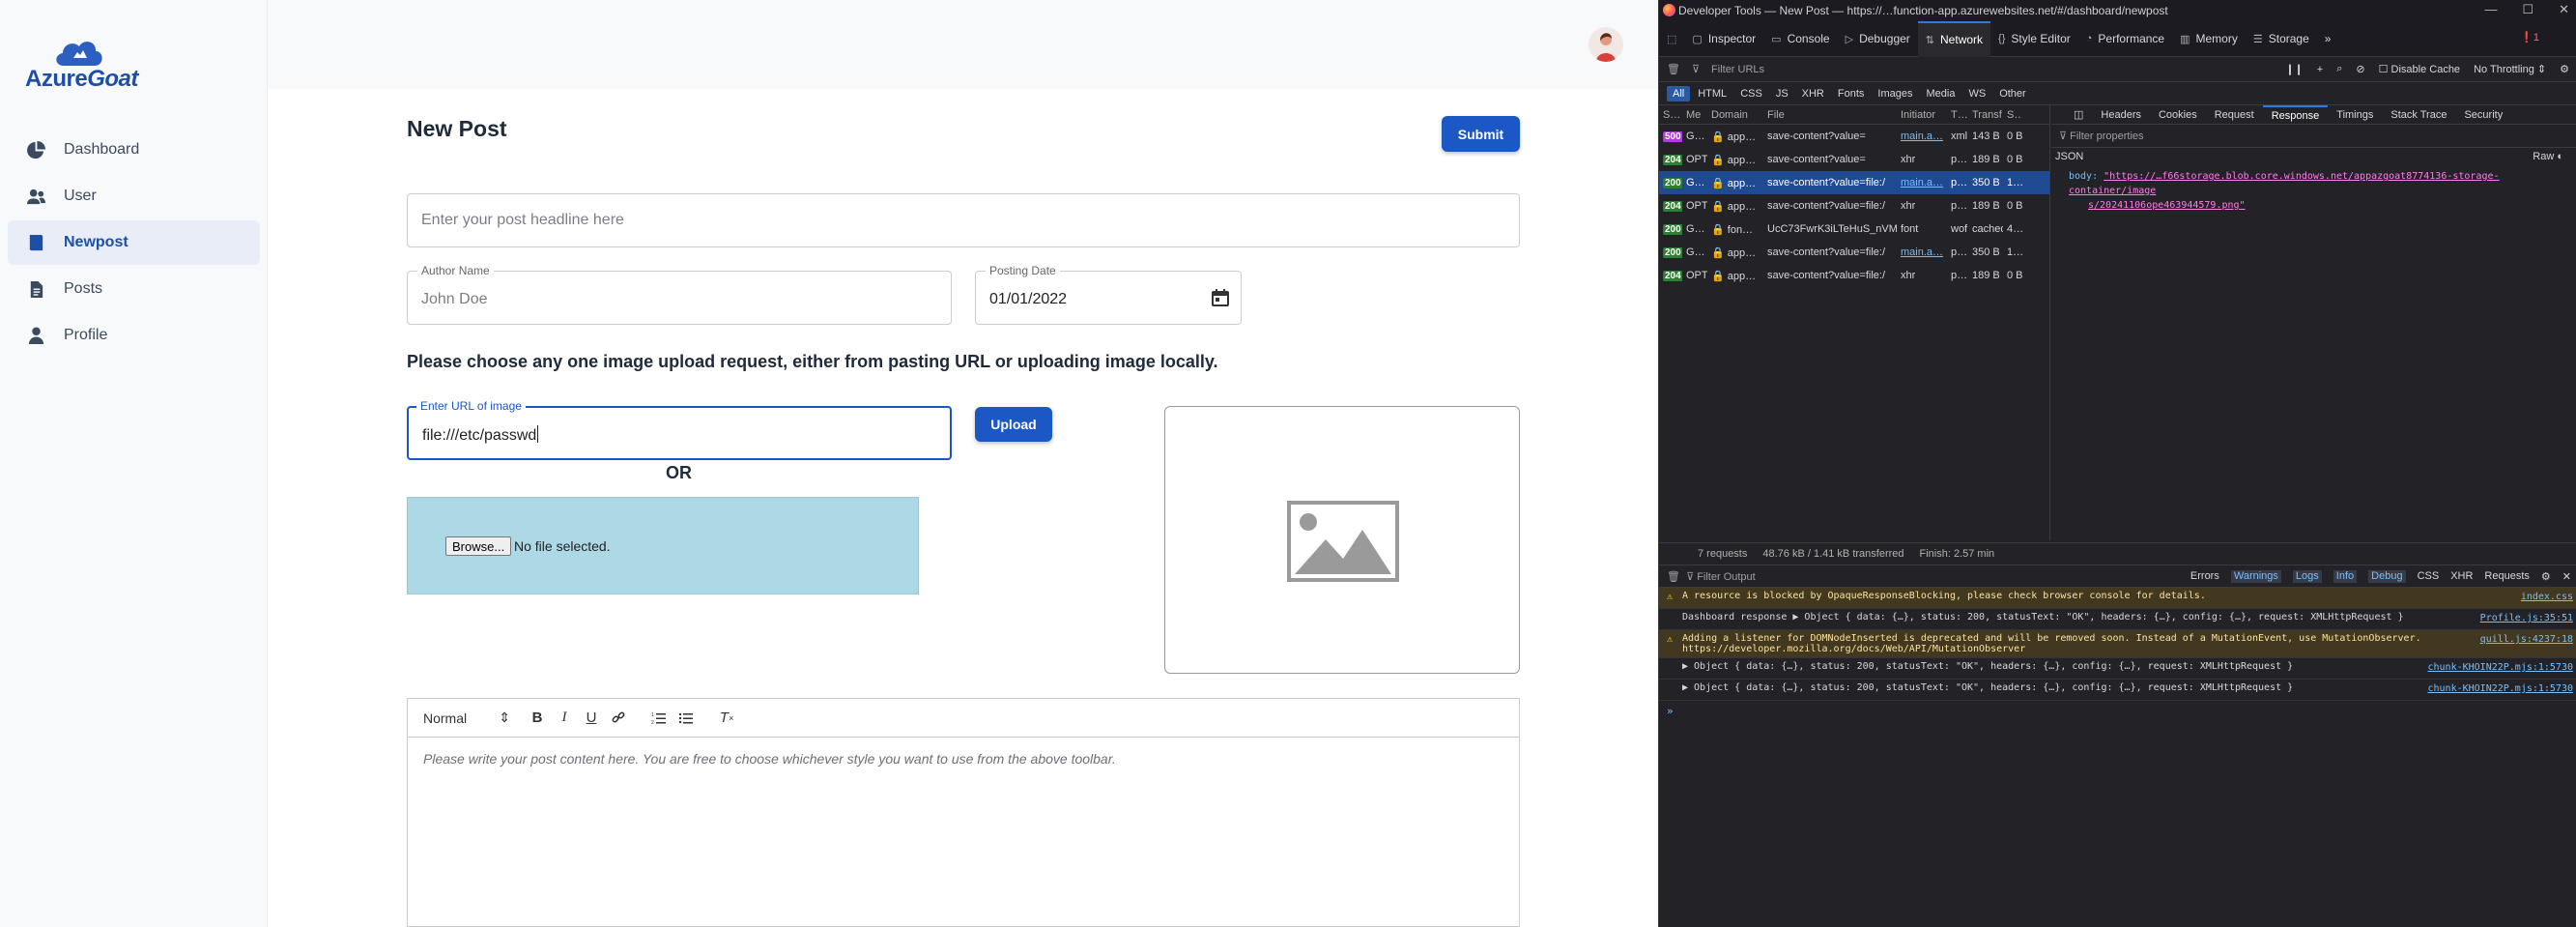 The height and width of the screenshot is (927, 2576). Describe the element at coordinates (2079, 115) in the screenshot. I see `panel-toggle-icon: ◫` at that location.